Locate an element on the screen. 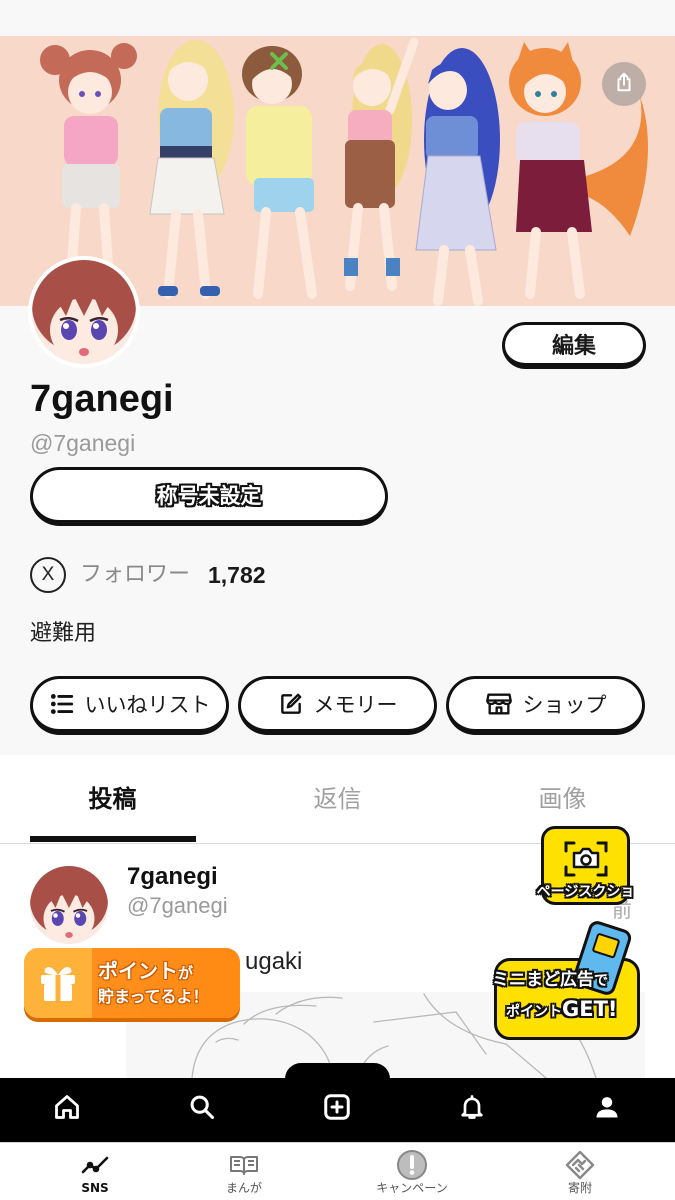  shop-label: ショップ is located at coordinates (564, 705).